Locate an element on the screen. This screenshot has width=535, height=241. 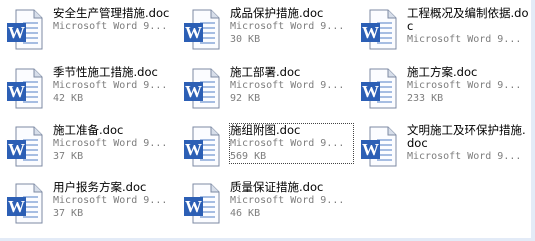
file-label: 施工方案.doc Microsoft Word 9... 233 KB is located at coordinates (468, 85).